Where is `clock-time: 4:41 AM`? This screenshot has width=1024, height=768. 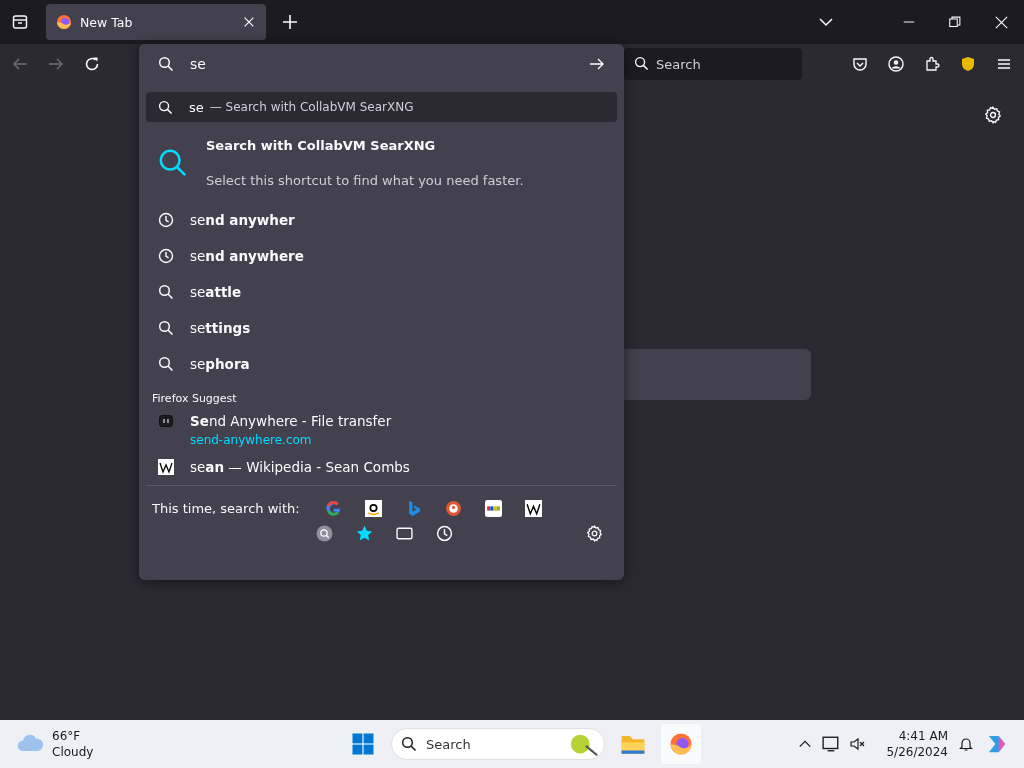
clock-time: 4:41 AM is located at coordinates (923, 736).